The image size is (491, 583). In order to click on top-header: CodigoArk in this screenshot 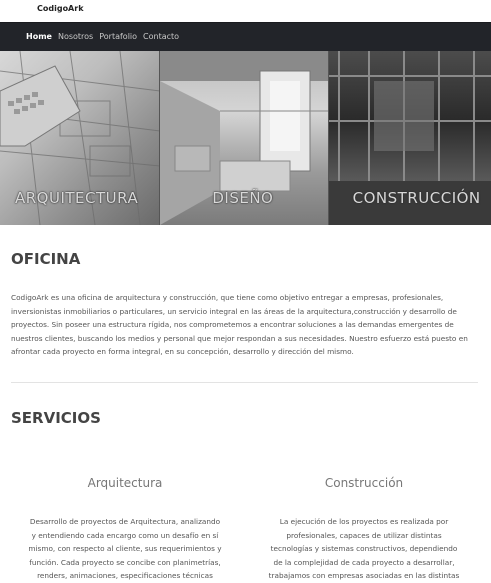, I will do `click(245, 11)`.